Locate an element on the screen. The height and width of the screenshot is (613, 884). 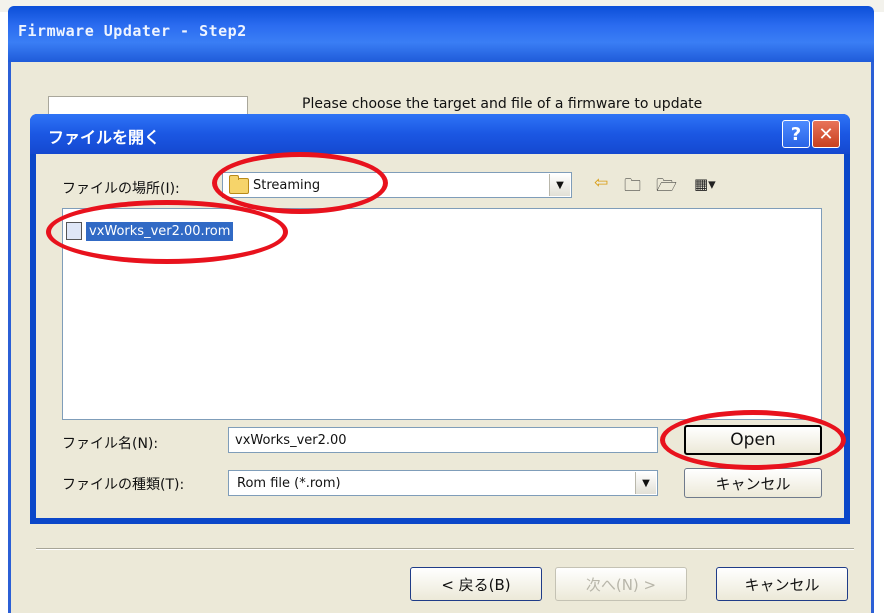
highlight-ring-file is located at coordinates (167, 232).